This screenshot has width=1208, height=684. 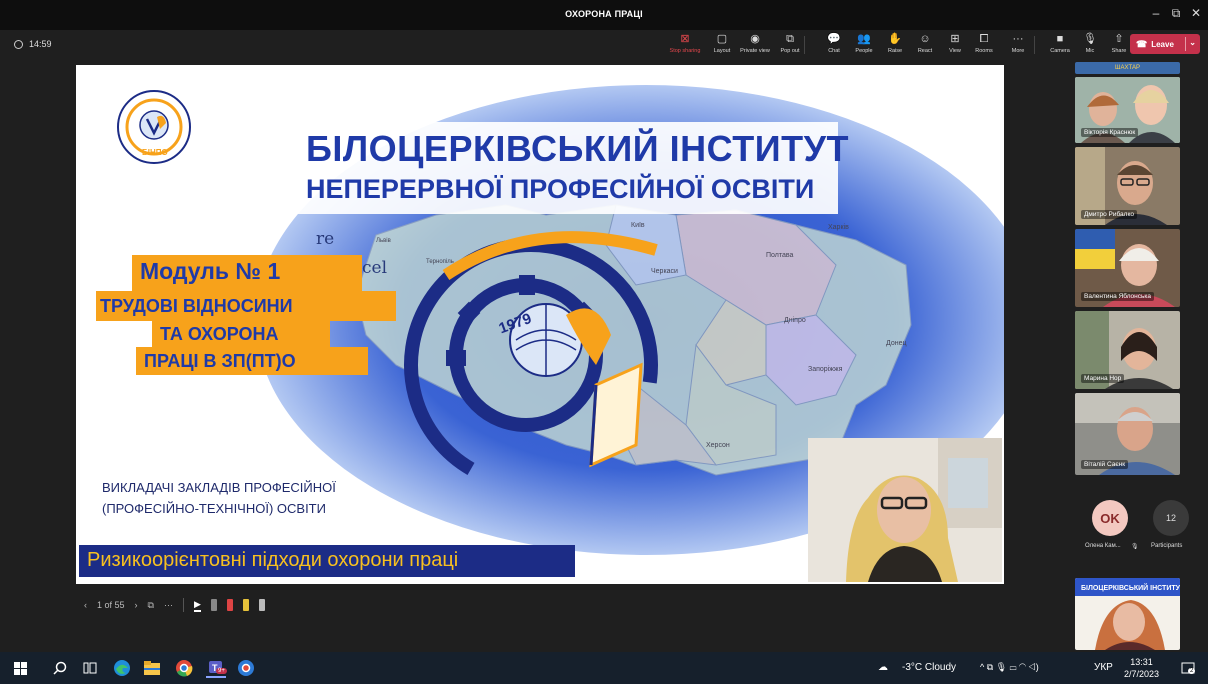 What do you see at coordinates (1018, 51) in the screenshot?
I see `more-label: More` at bounding box center [1018, 51].